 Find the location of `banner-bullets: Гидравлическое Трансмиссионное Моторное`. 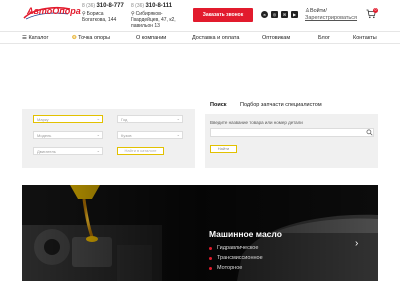

banner-bullets: Гидравлическое Трансмиссионное Моторное is located at coordinates (236, 258).